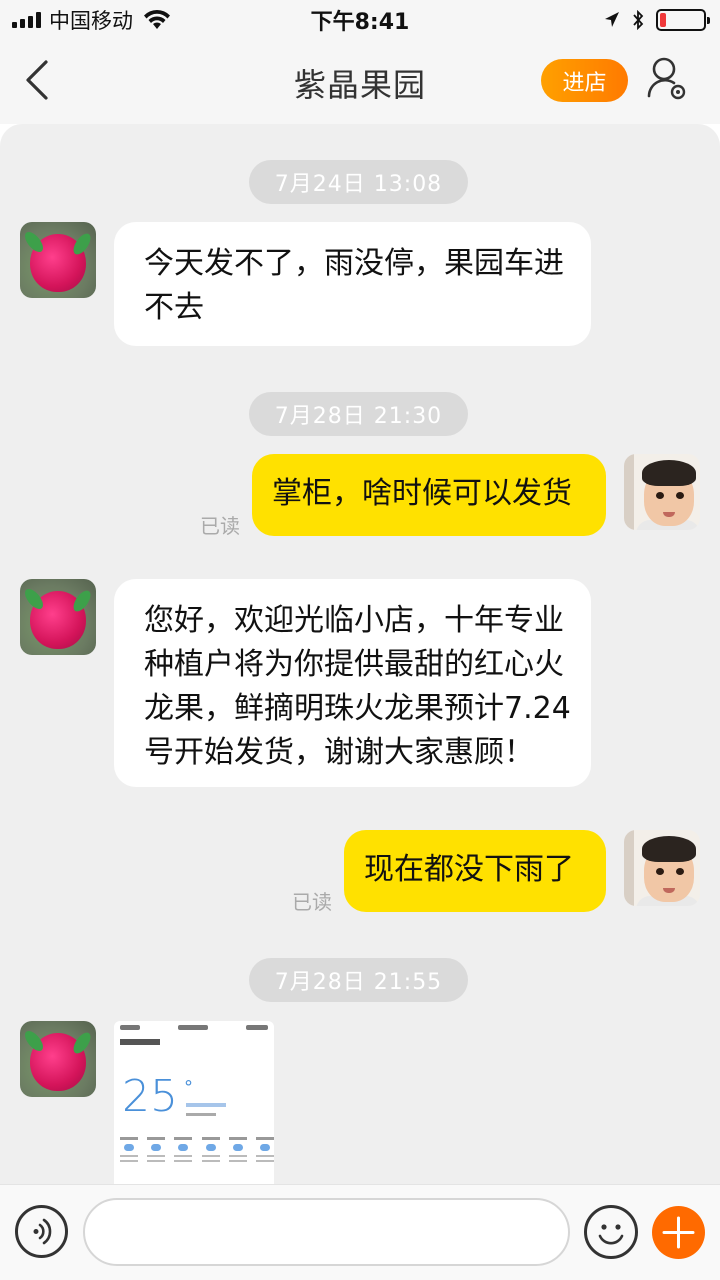  I want to click on nav-bar: 紫晶果园 进店, so click(360, 82).